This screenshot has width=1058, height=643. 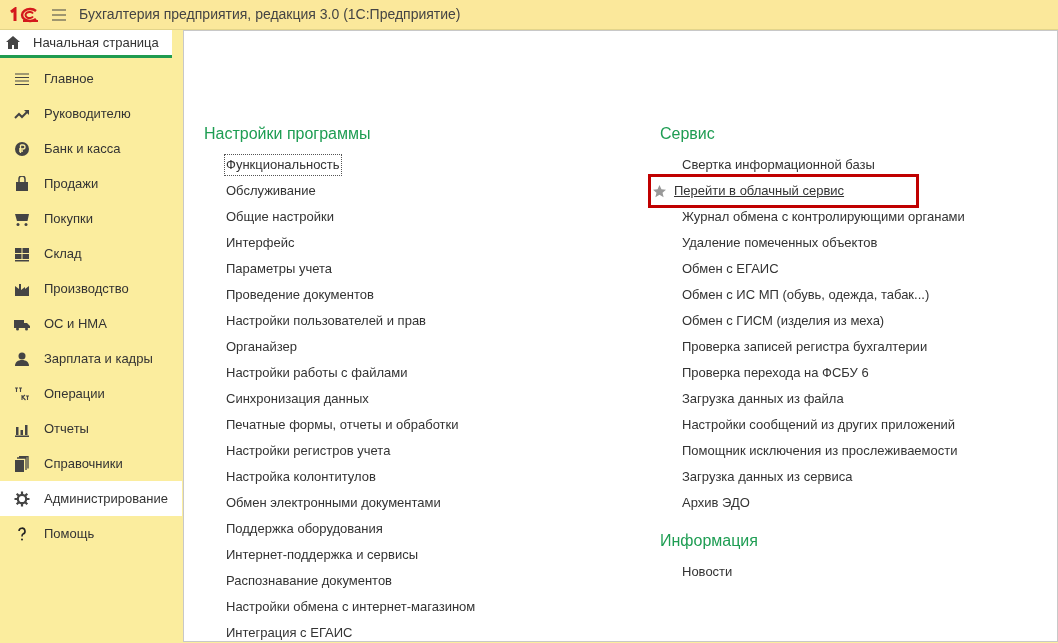 What do you see at coordinates (780, 243) in the screenshot?
I see `settings-link: Удаление помеченных объектов` at bounding box center [780, 243].